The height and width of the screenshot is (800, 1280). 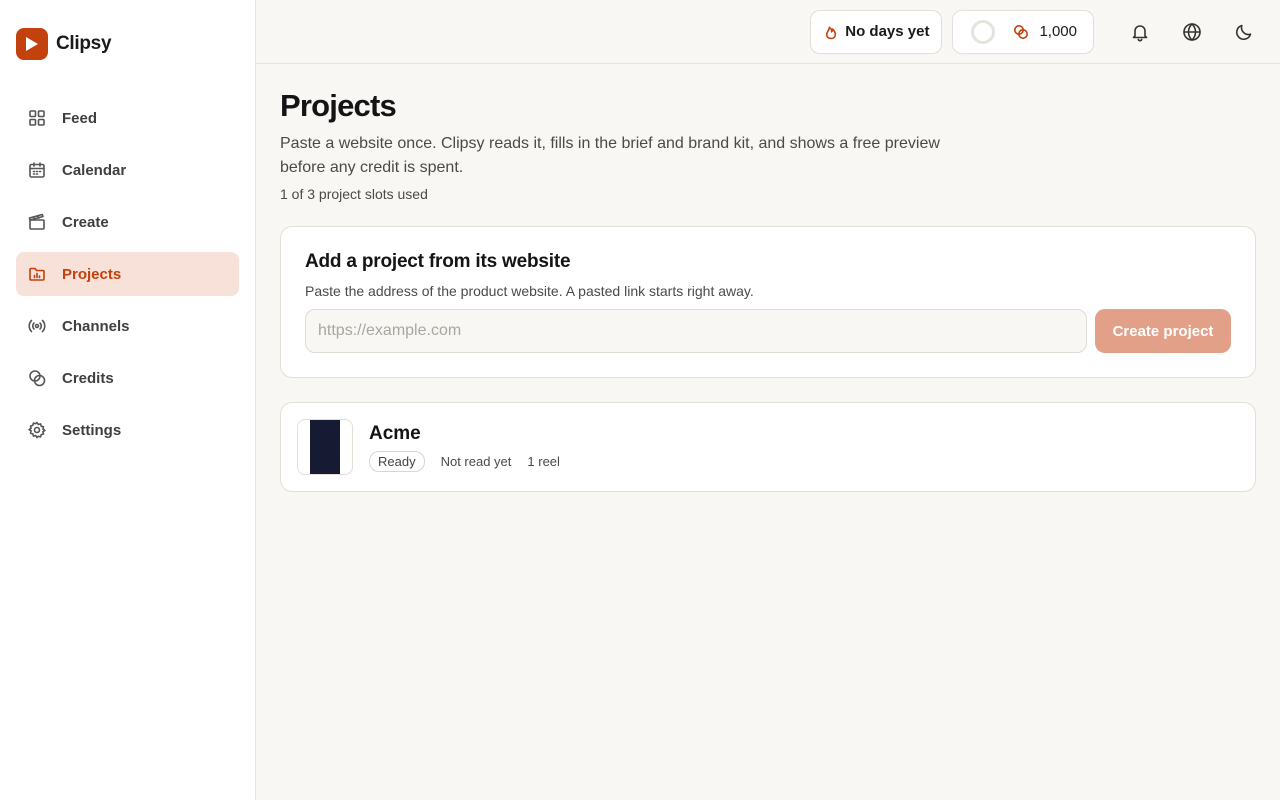 I want to click on credits-value: 1,000, so click(x=1058, y=31).